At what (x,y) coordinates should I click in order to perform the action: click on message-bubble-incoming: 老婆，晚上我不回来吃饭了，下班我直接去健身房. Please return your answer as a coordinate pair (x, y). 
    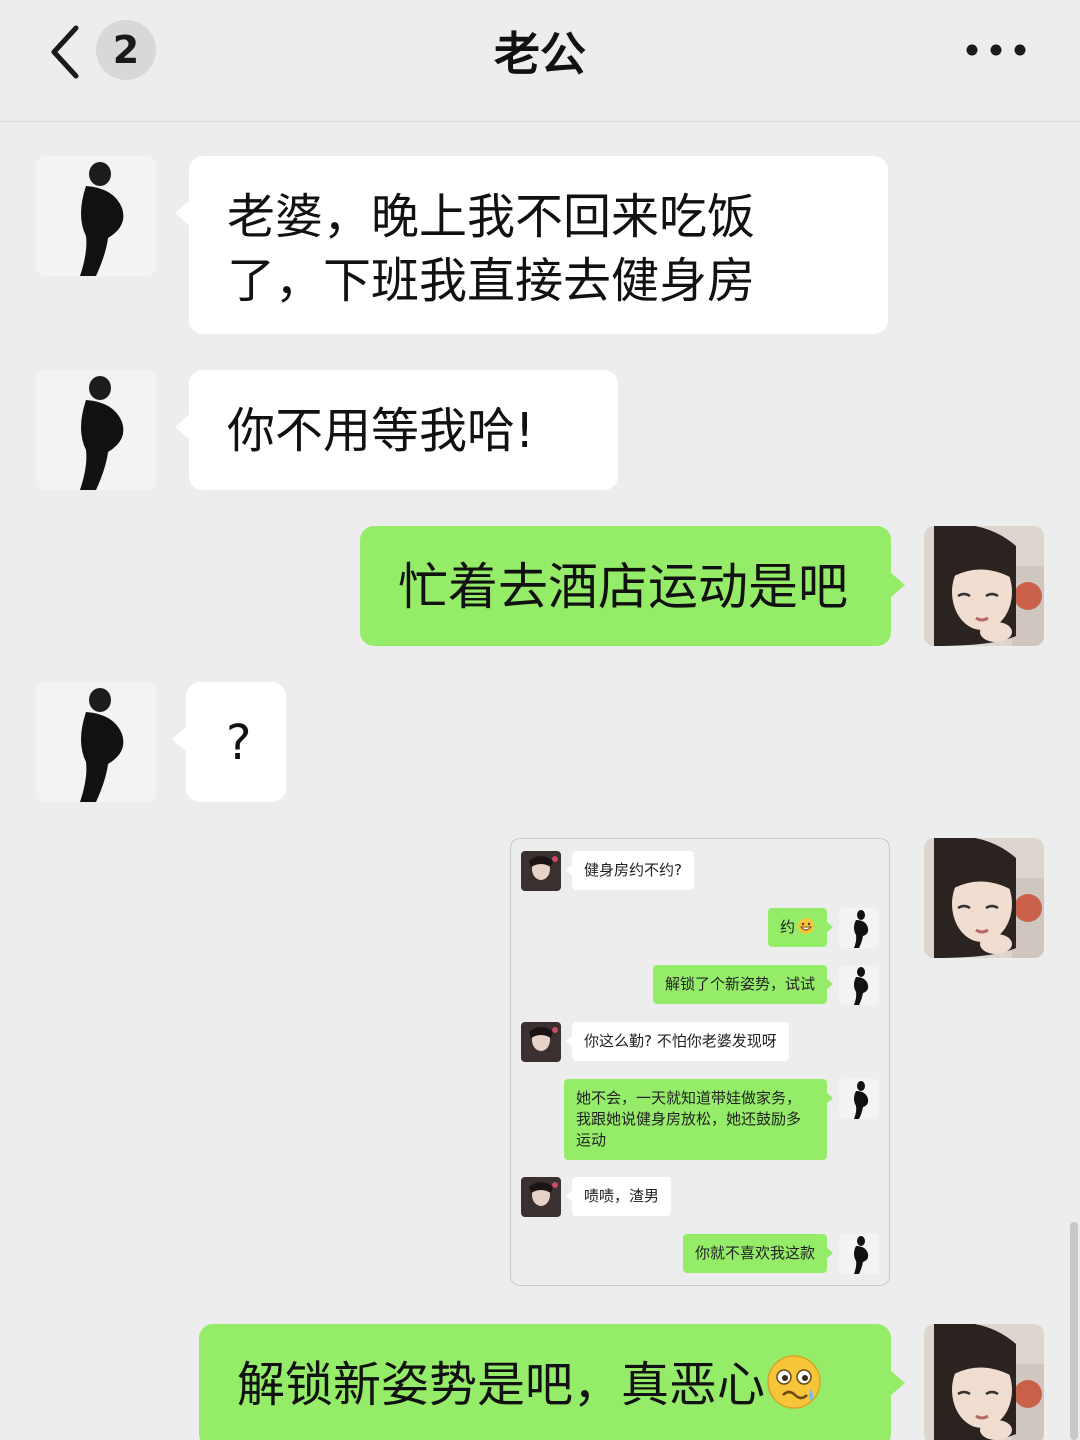
    Looking at the image, I should click on (531, 245).